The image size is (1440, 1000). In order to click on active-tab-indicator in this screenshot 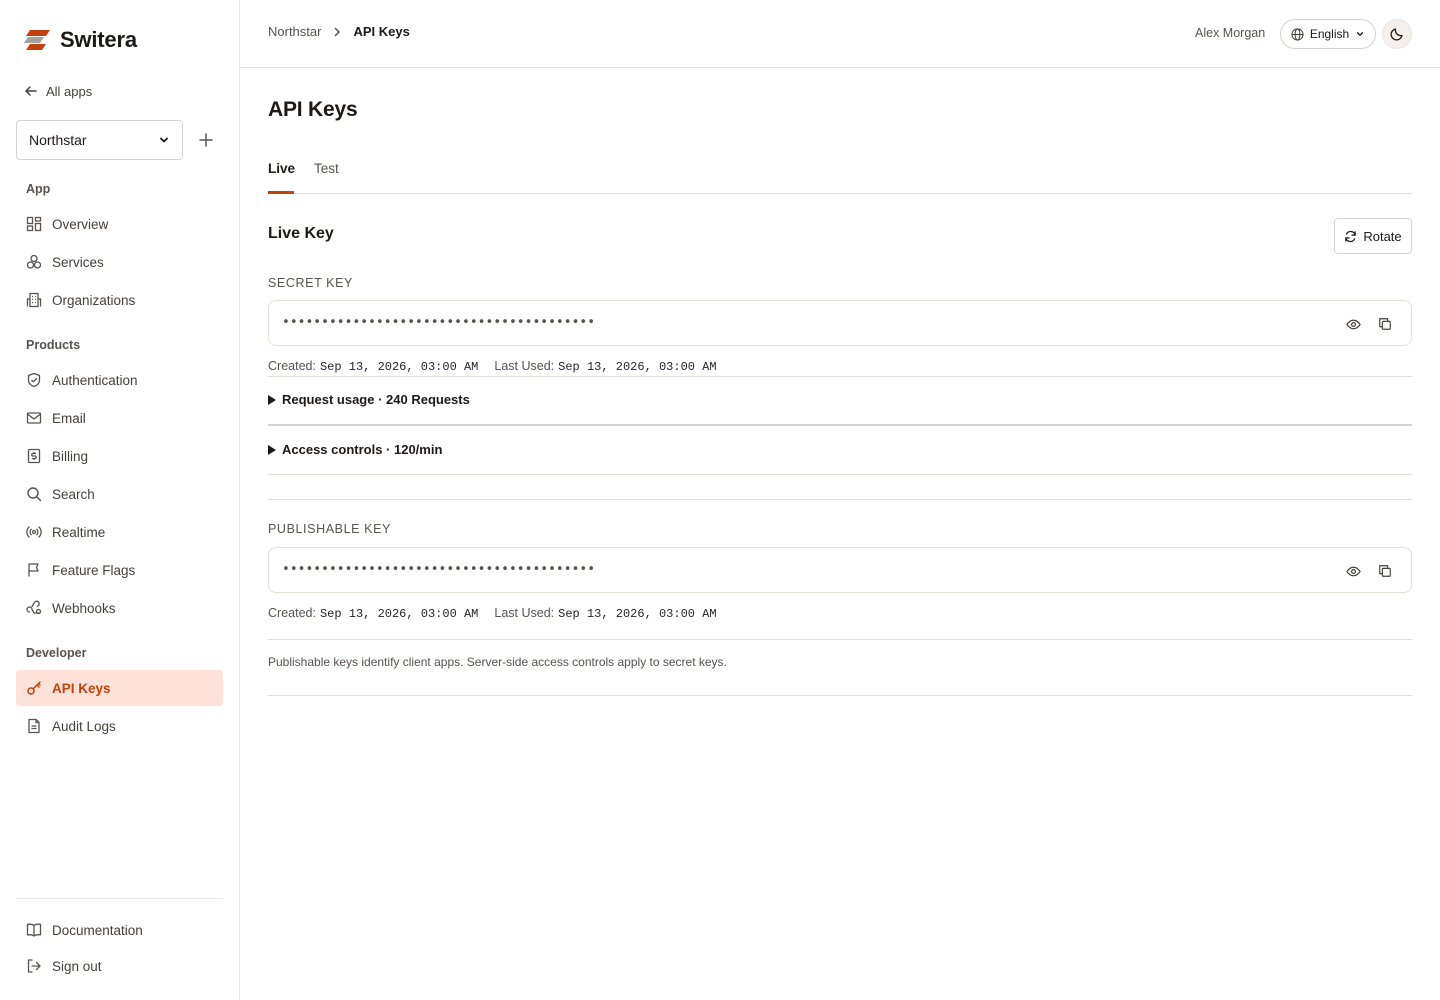, I will do `click(281, 192)`.